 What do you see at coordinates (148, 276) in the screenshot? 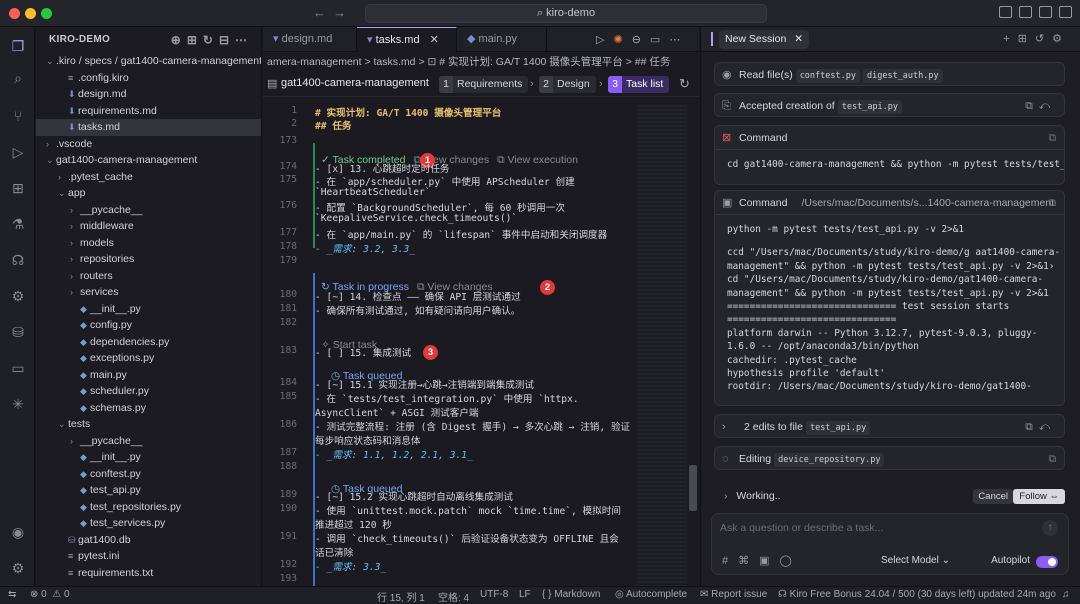
I see `tree-item: › routers` at bounding box center [148, 276].